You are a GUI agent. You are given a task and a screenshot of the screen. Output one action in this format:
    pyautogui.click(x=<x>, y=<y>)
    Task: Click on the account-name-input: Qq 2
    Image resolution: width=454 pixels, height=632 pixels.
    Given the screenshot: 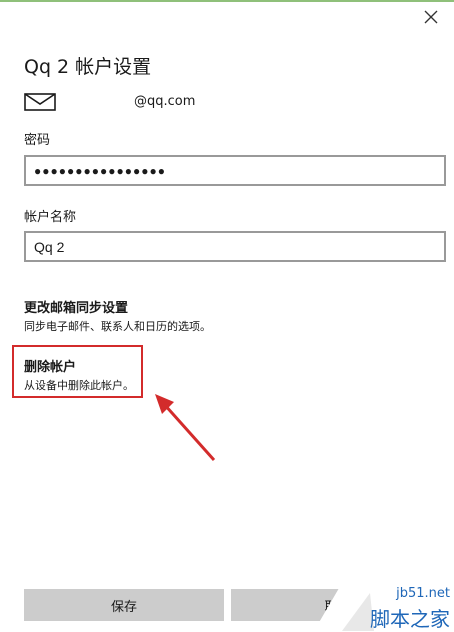 What is the action you would take?
    pyautogui.click(x=235, y=246)
    